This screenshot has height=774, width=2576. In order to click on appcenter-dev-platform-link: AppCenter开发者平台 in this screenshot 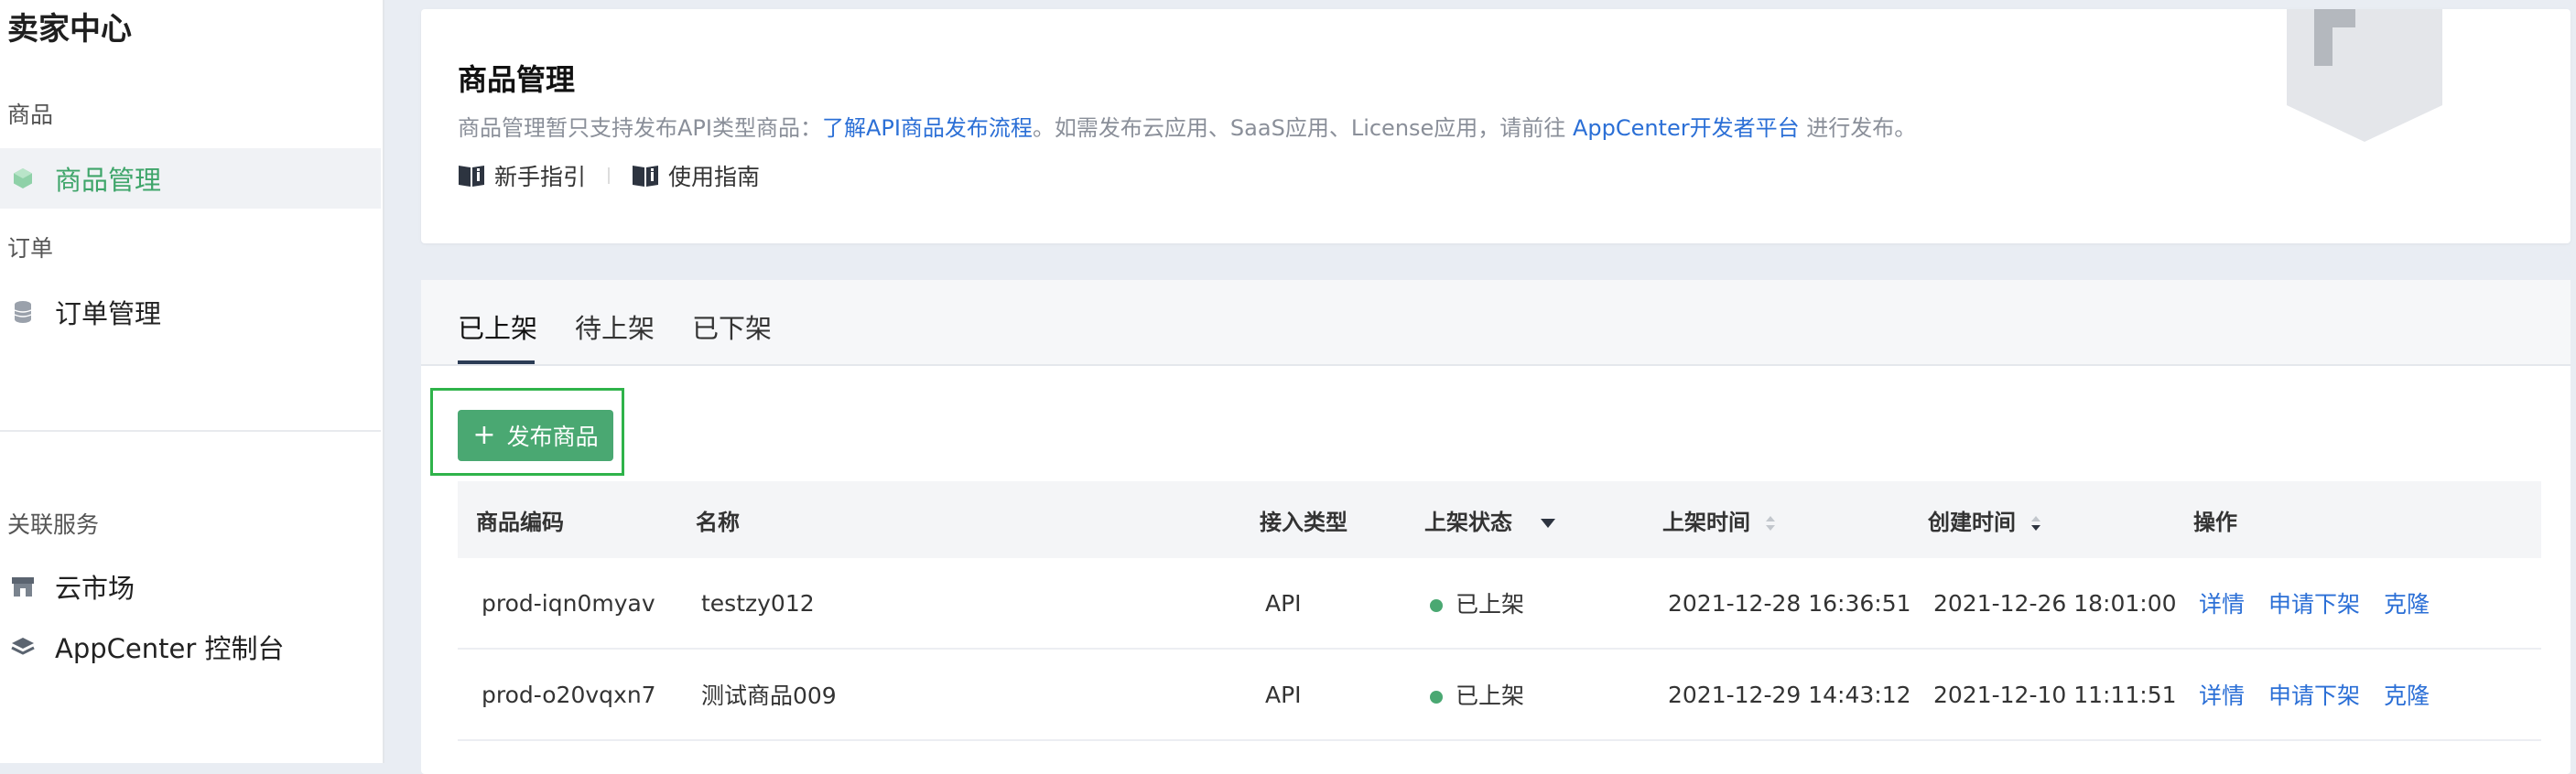, I will do `click(1687, 128)`.